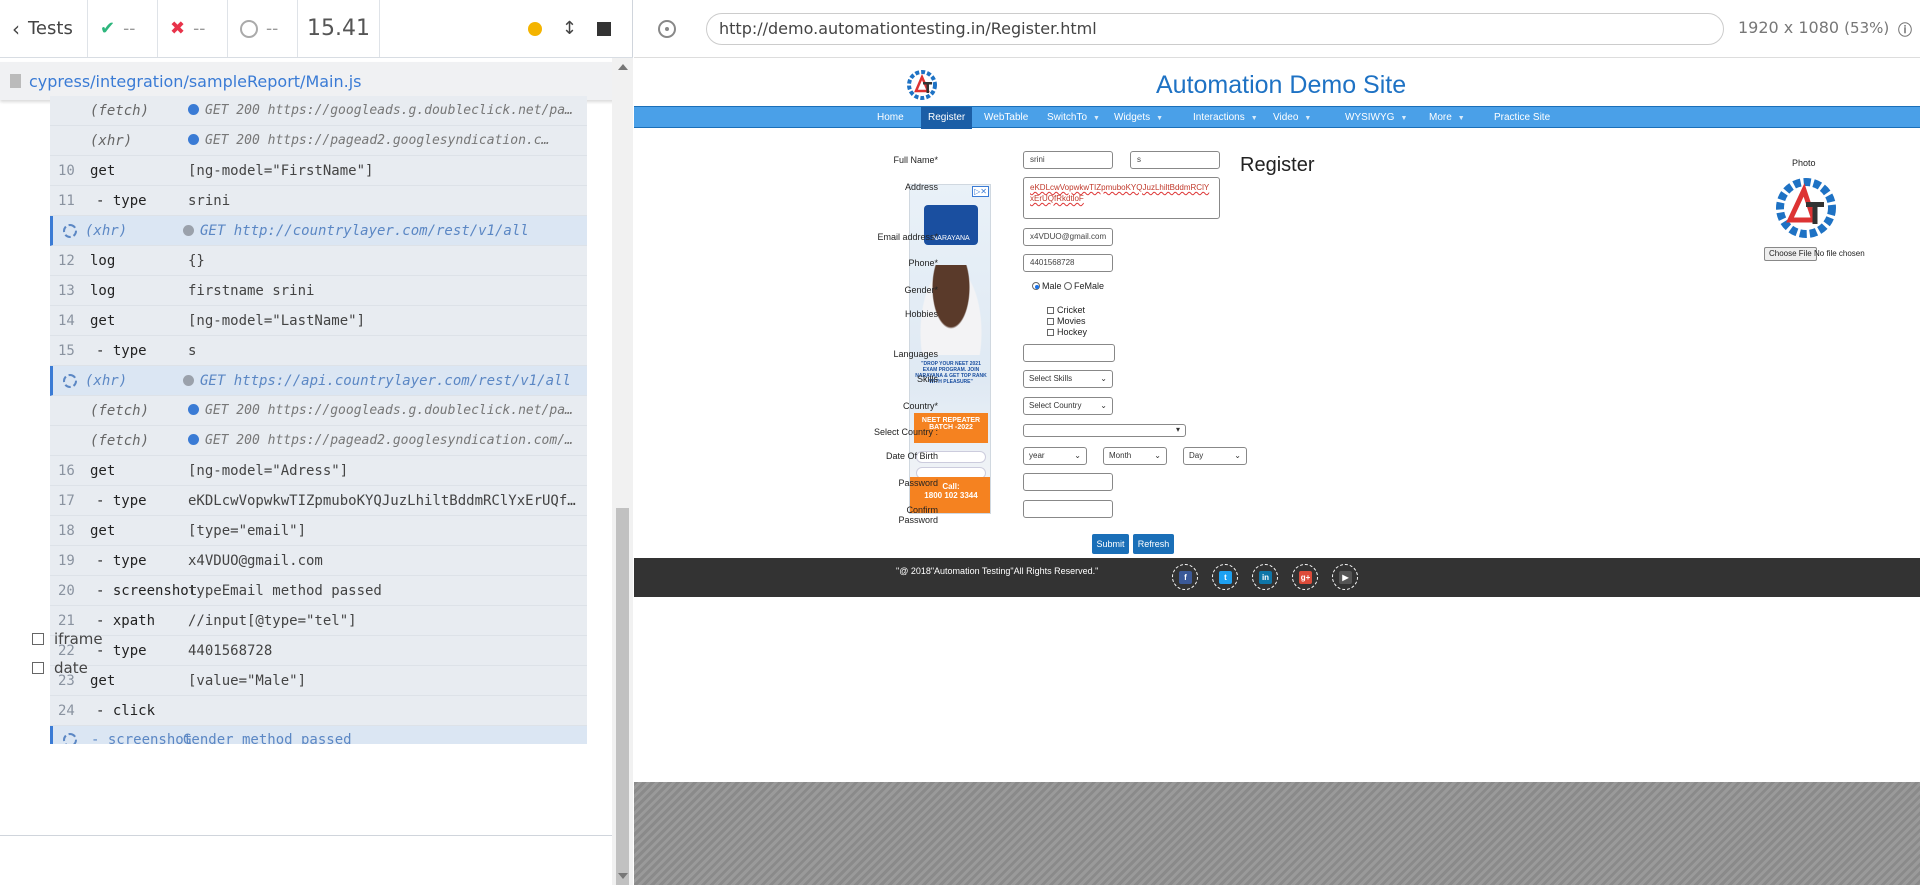 This screenshot has height=885, width=1920. What do you see at coordinates (1175, 160) in the screenshot?
I see `last-name-input: s` at bounding box center [1175, 160].